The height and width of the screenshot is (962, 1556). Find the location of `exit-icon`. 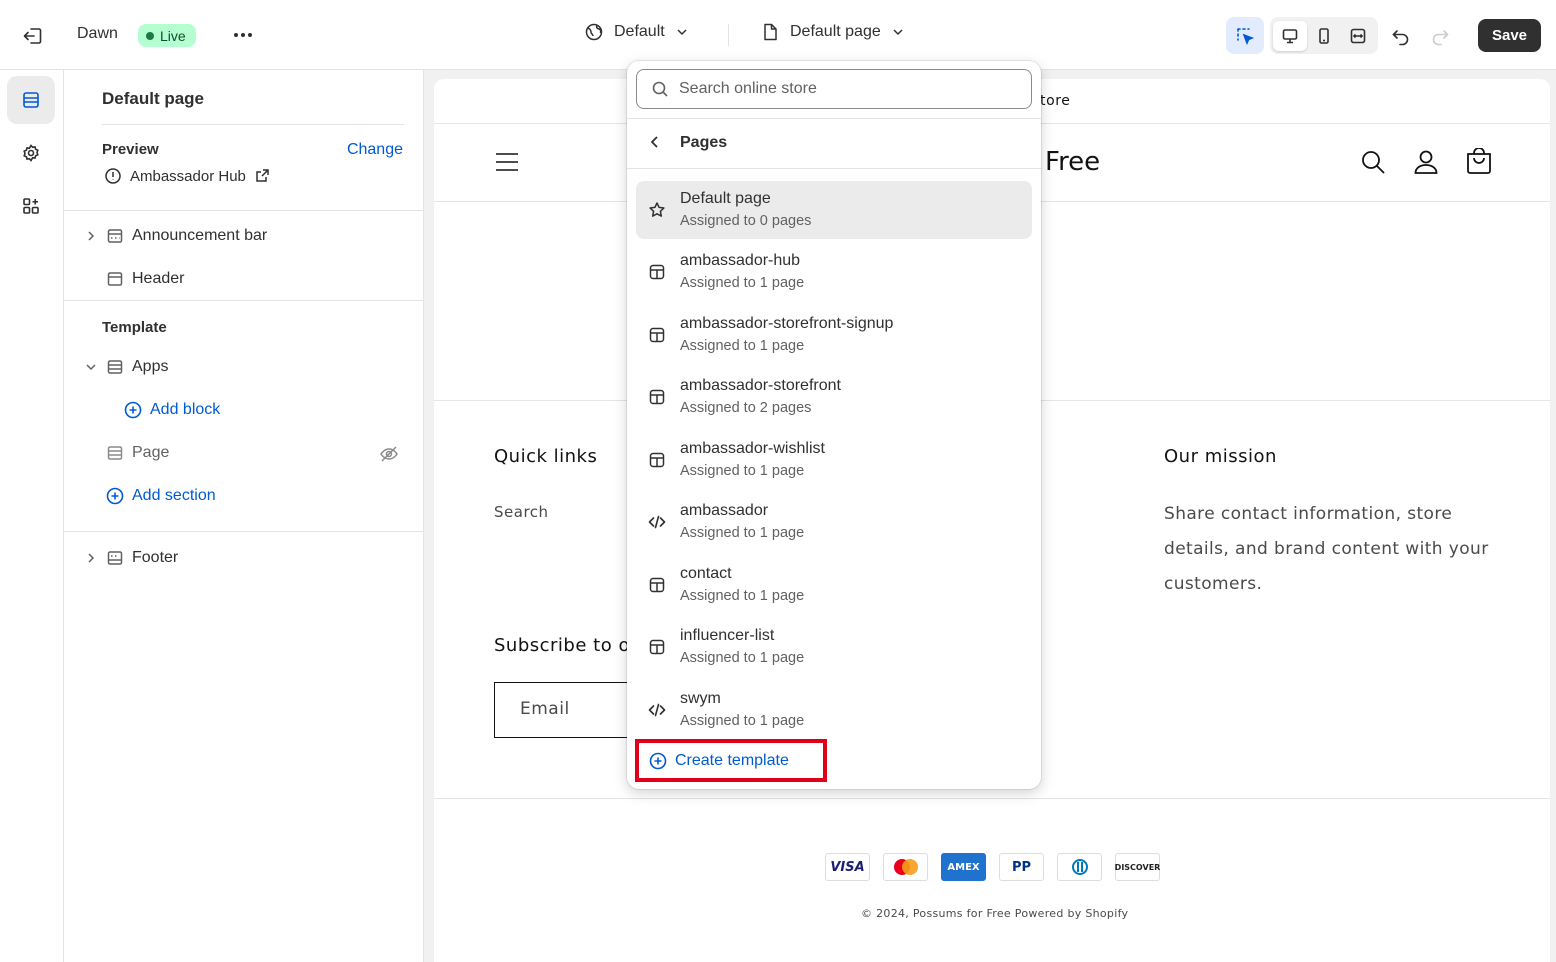

exit-icon is located at coordinates (33, 36).